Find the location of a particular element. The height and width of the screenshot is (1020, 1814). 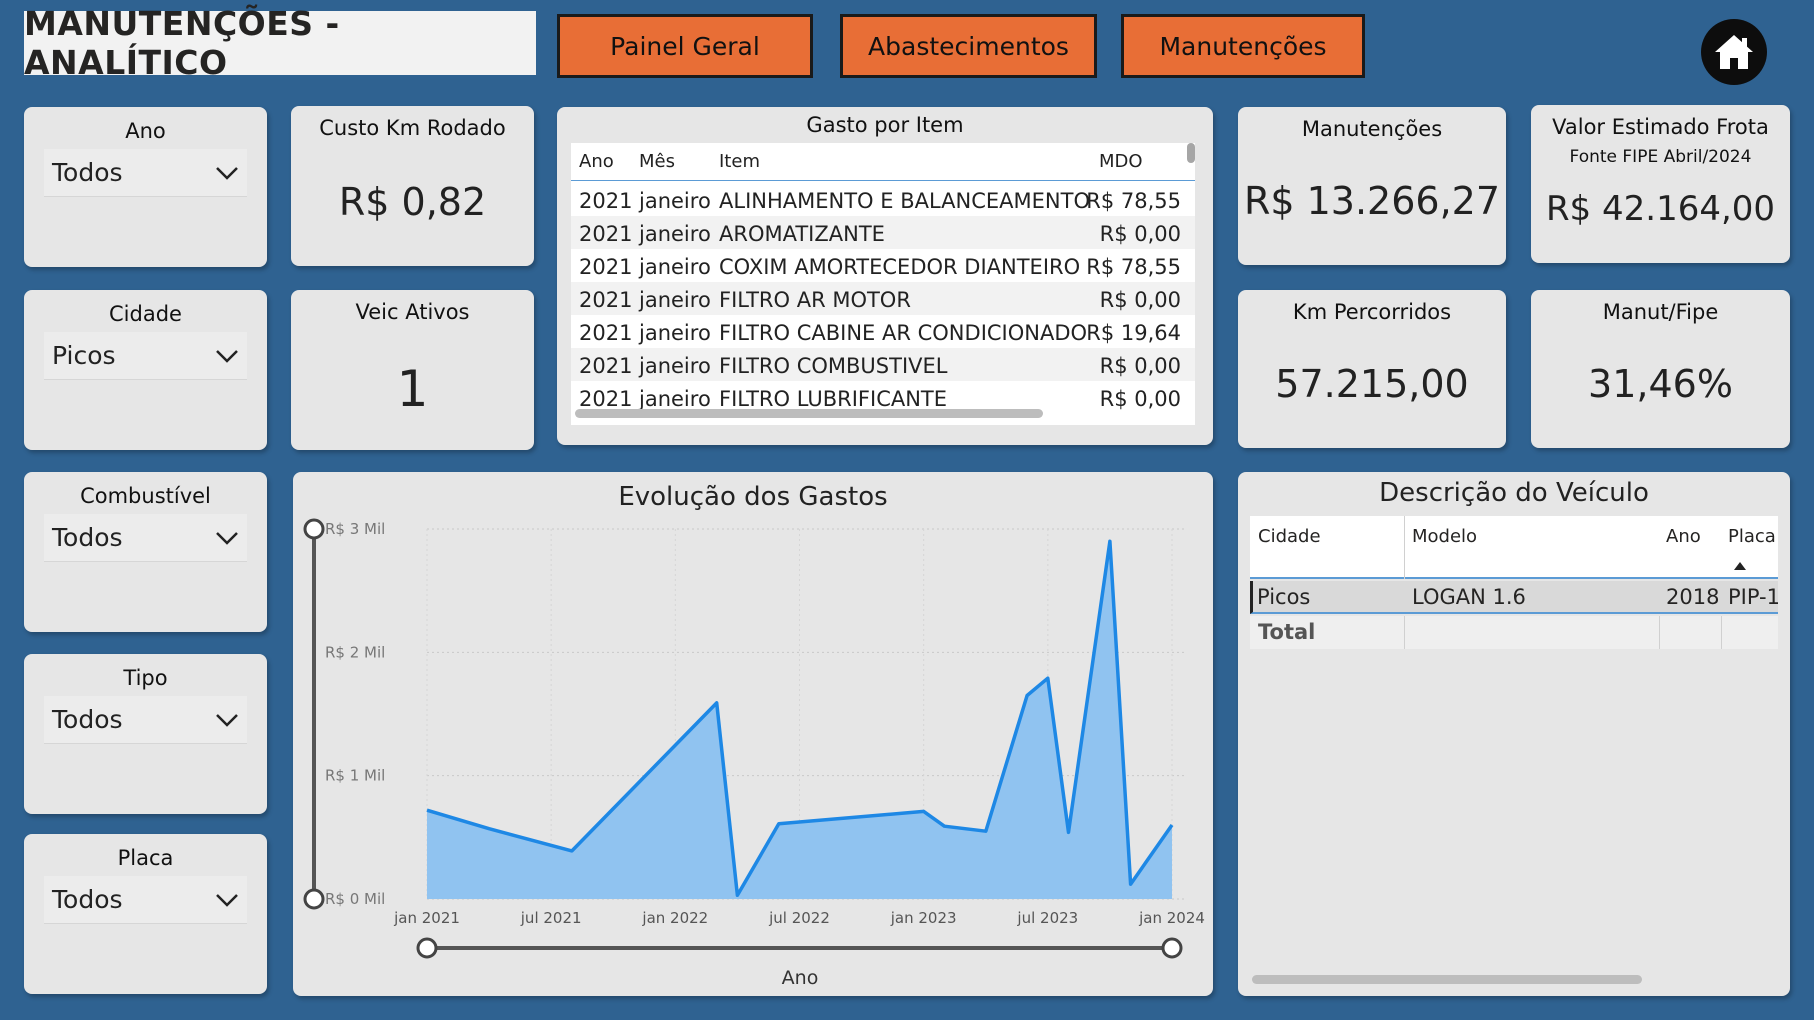

slicer-placa-dropdown: Todos is located at coordinates (145, 900).